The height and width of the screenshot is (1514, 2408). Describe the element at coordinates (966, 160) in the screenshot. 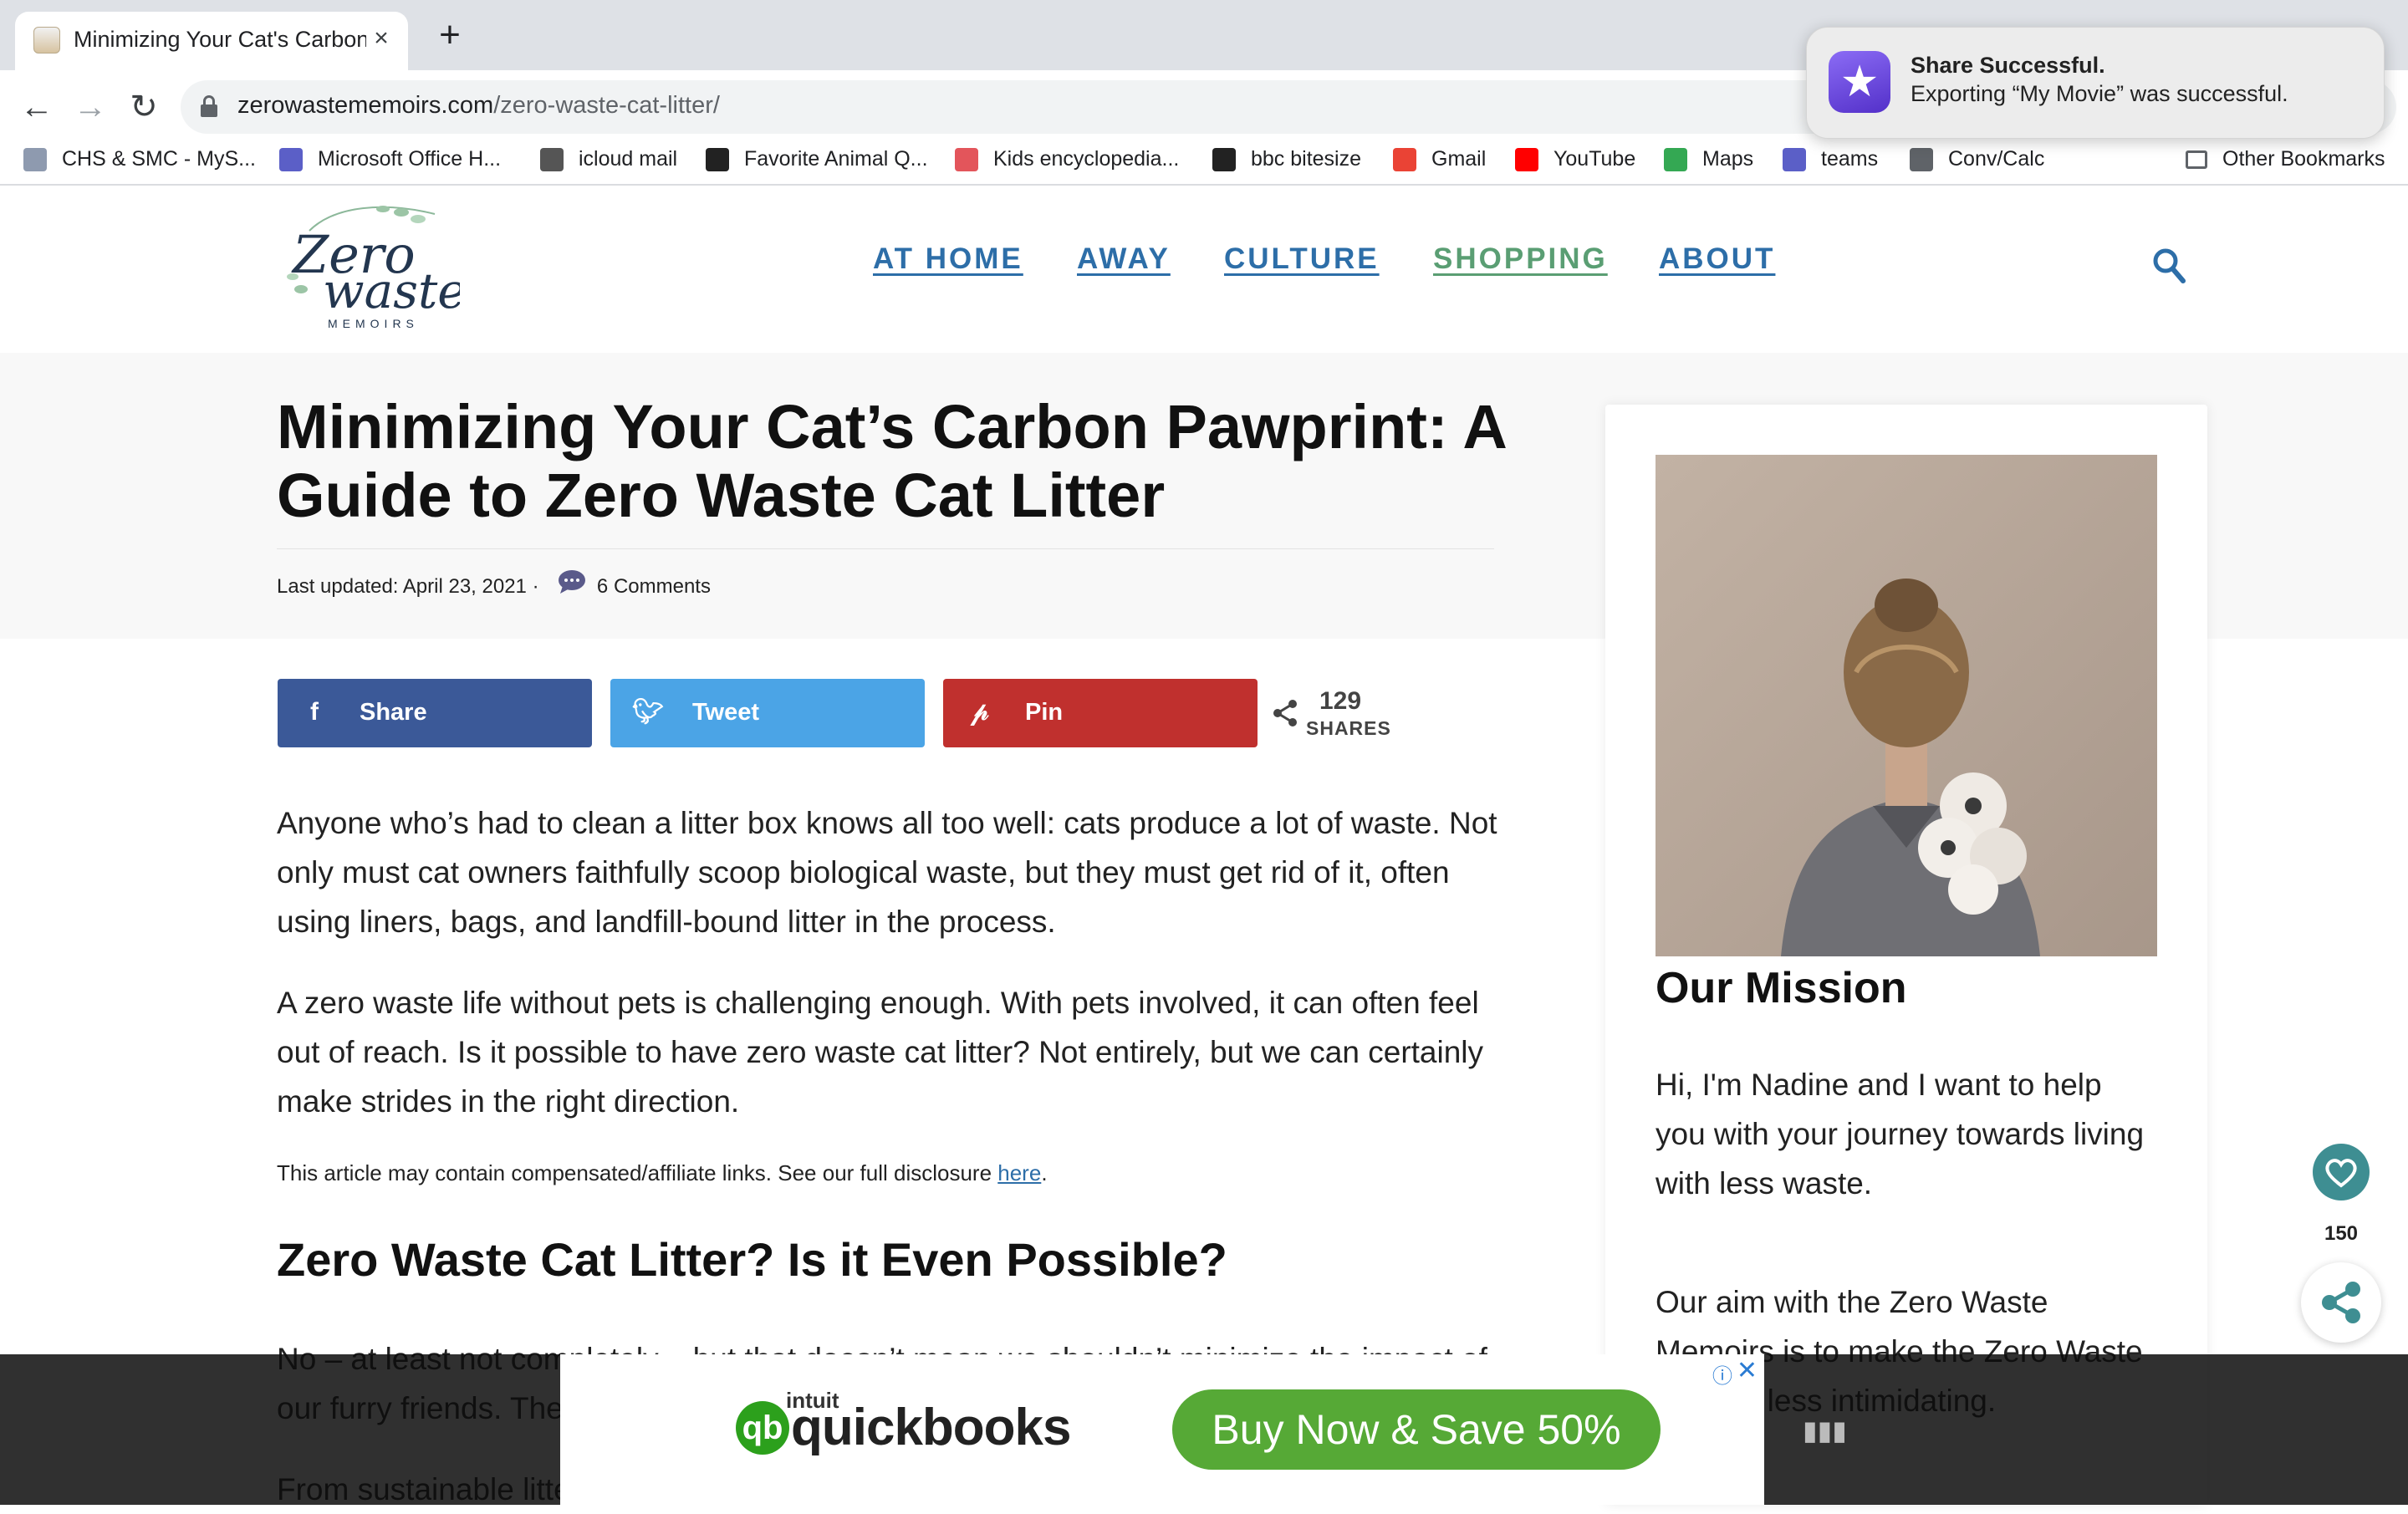

I see `encyclopedia-icon` at that location.